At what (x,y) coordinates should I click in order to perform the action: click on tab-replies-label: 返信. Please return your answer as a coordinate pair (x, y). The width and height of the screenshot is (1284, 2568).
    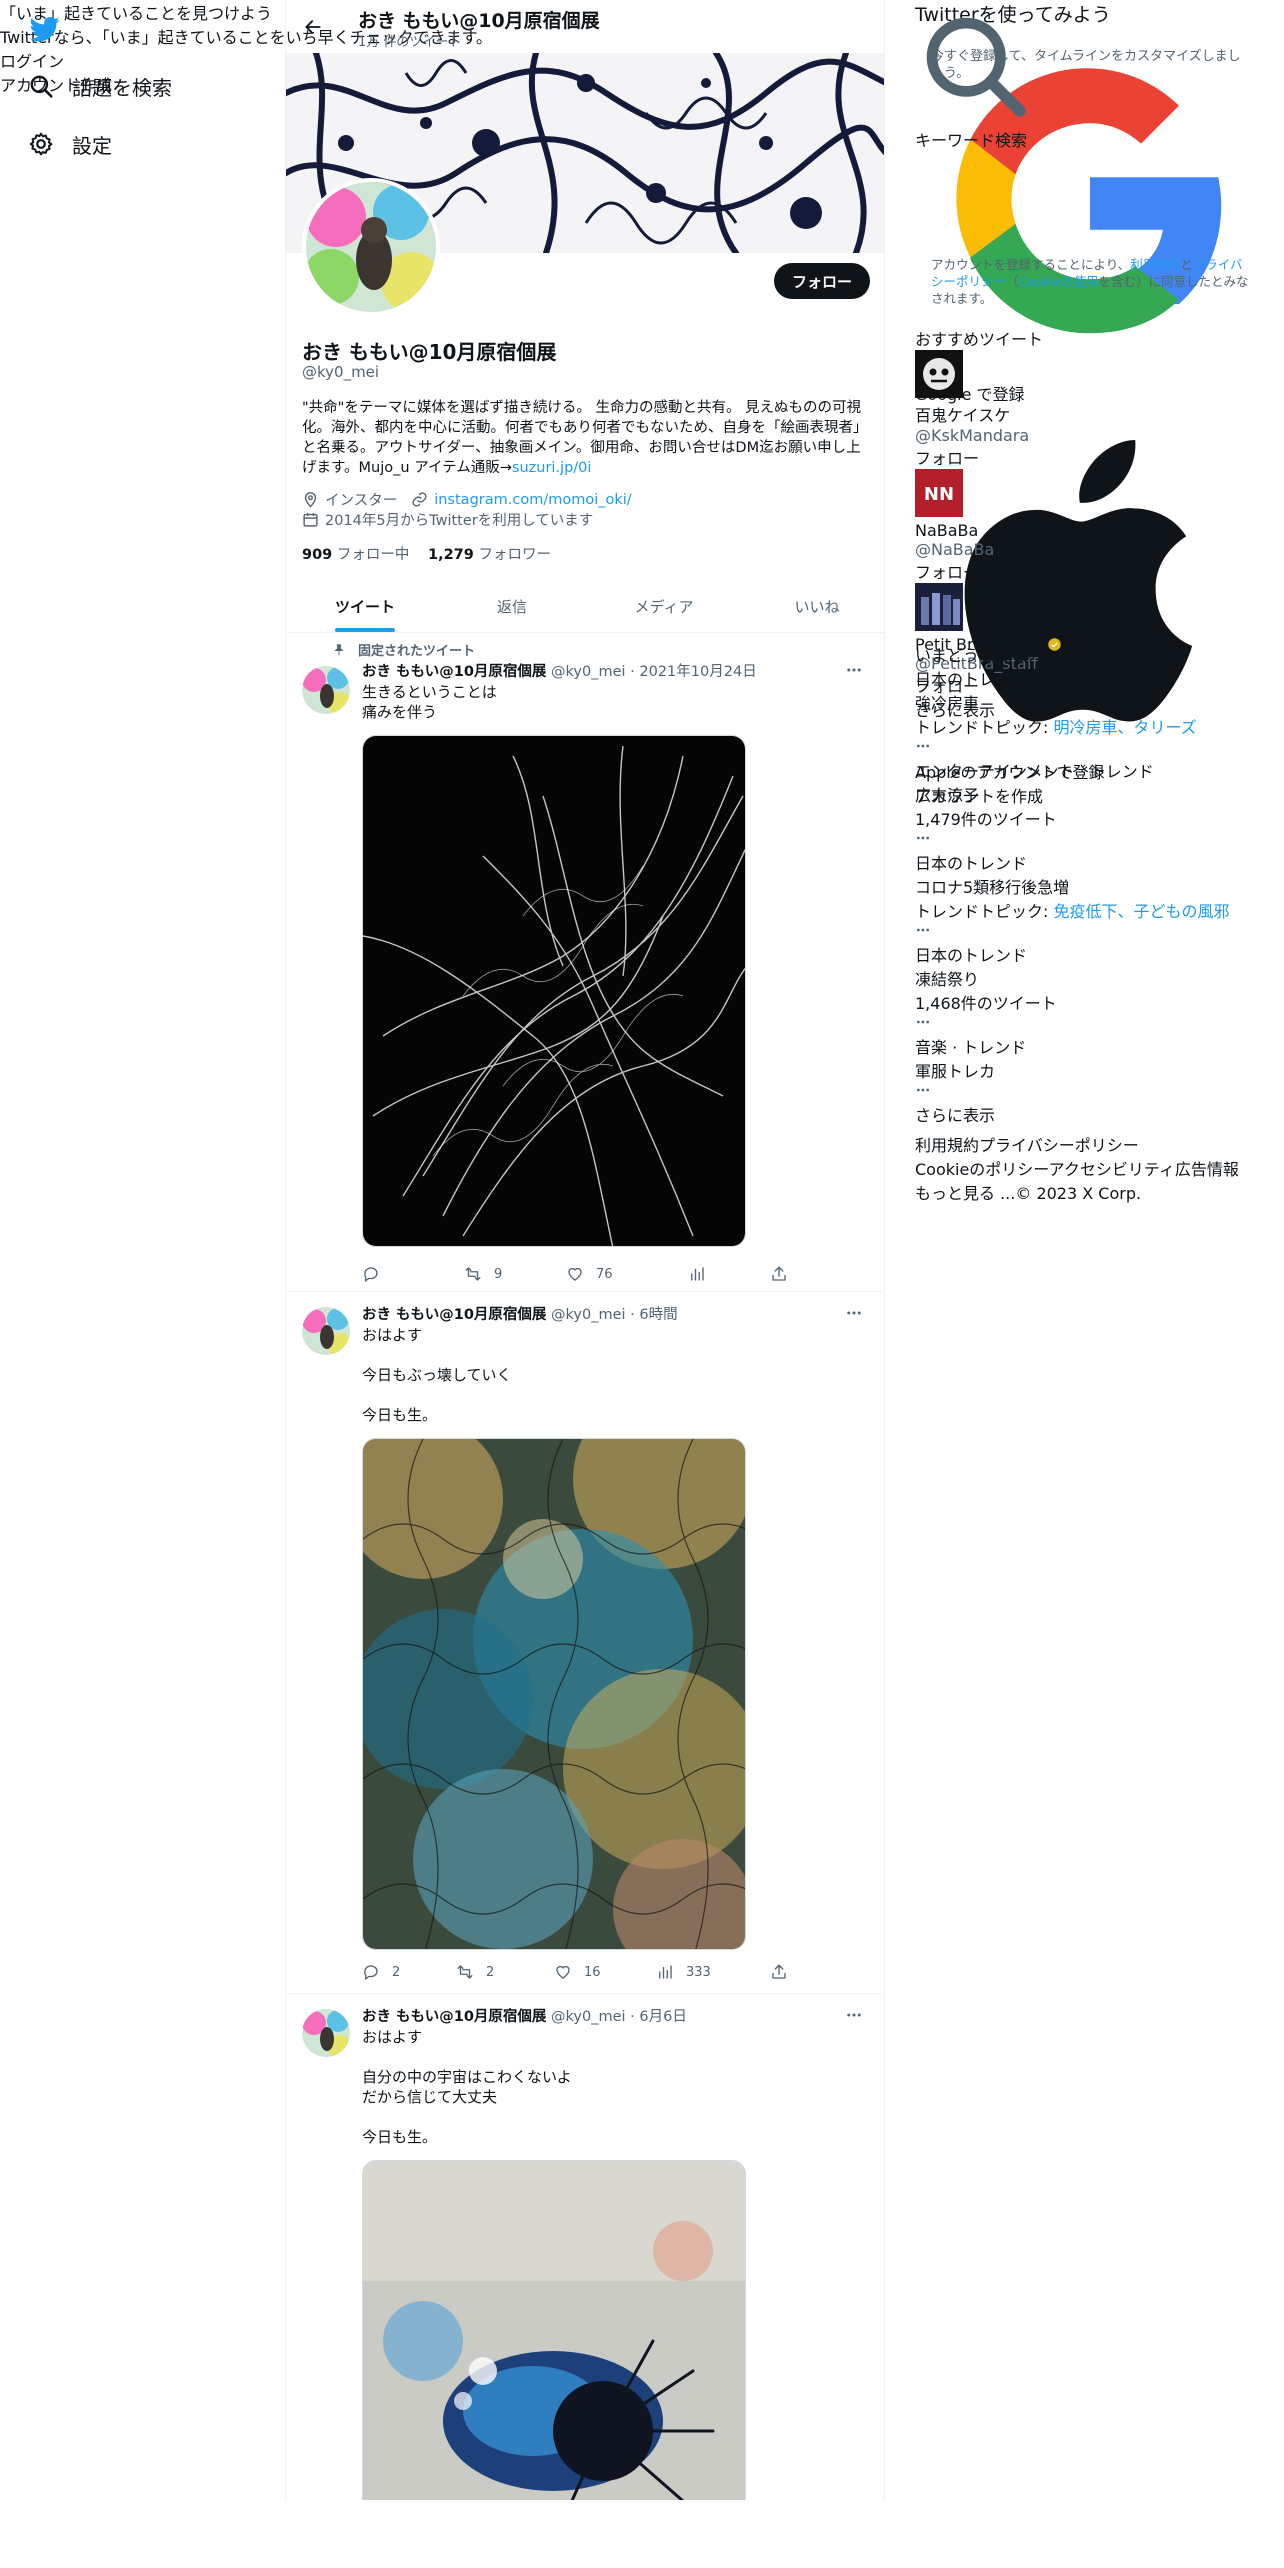
    Looking at the image, I should click on (511, 607).